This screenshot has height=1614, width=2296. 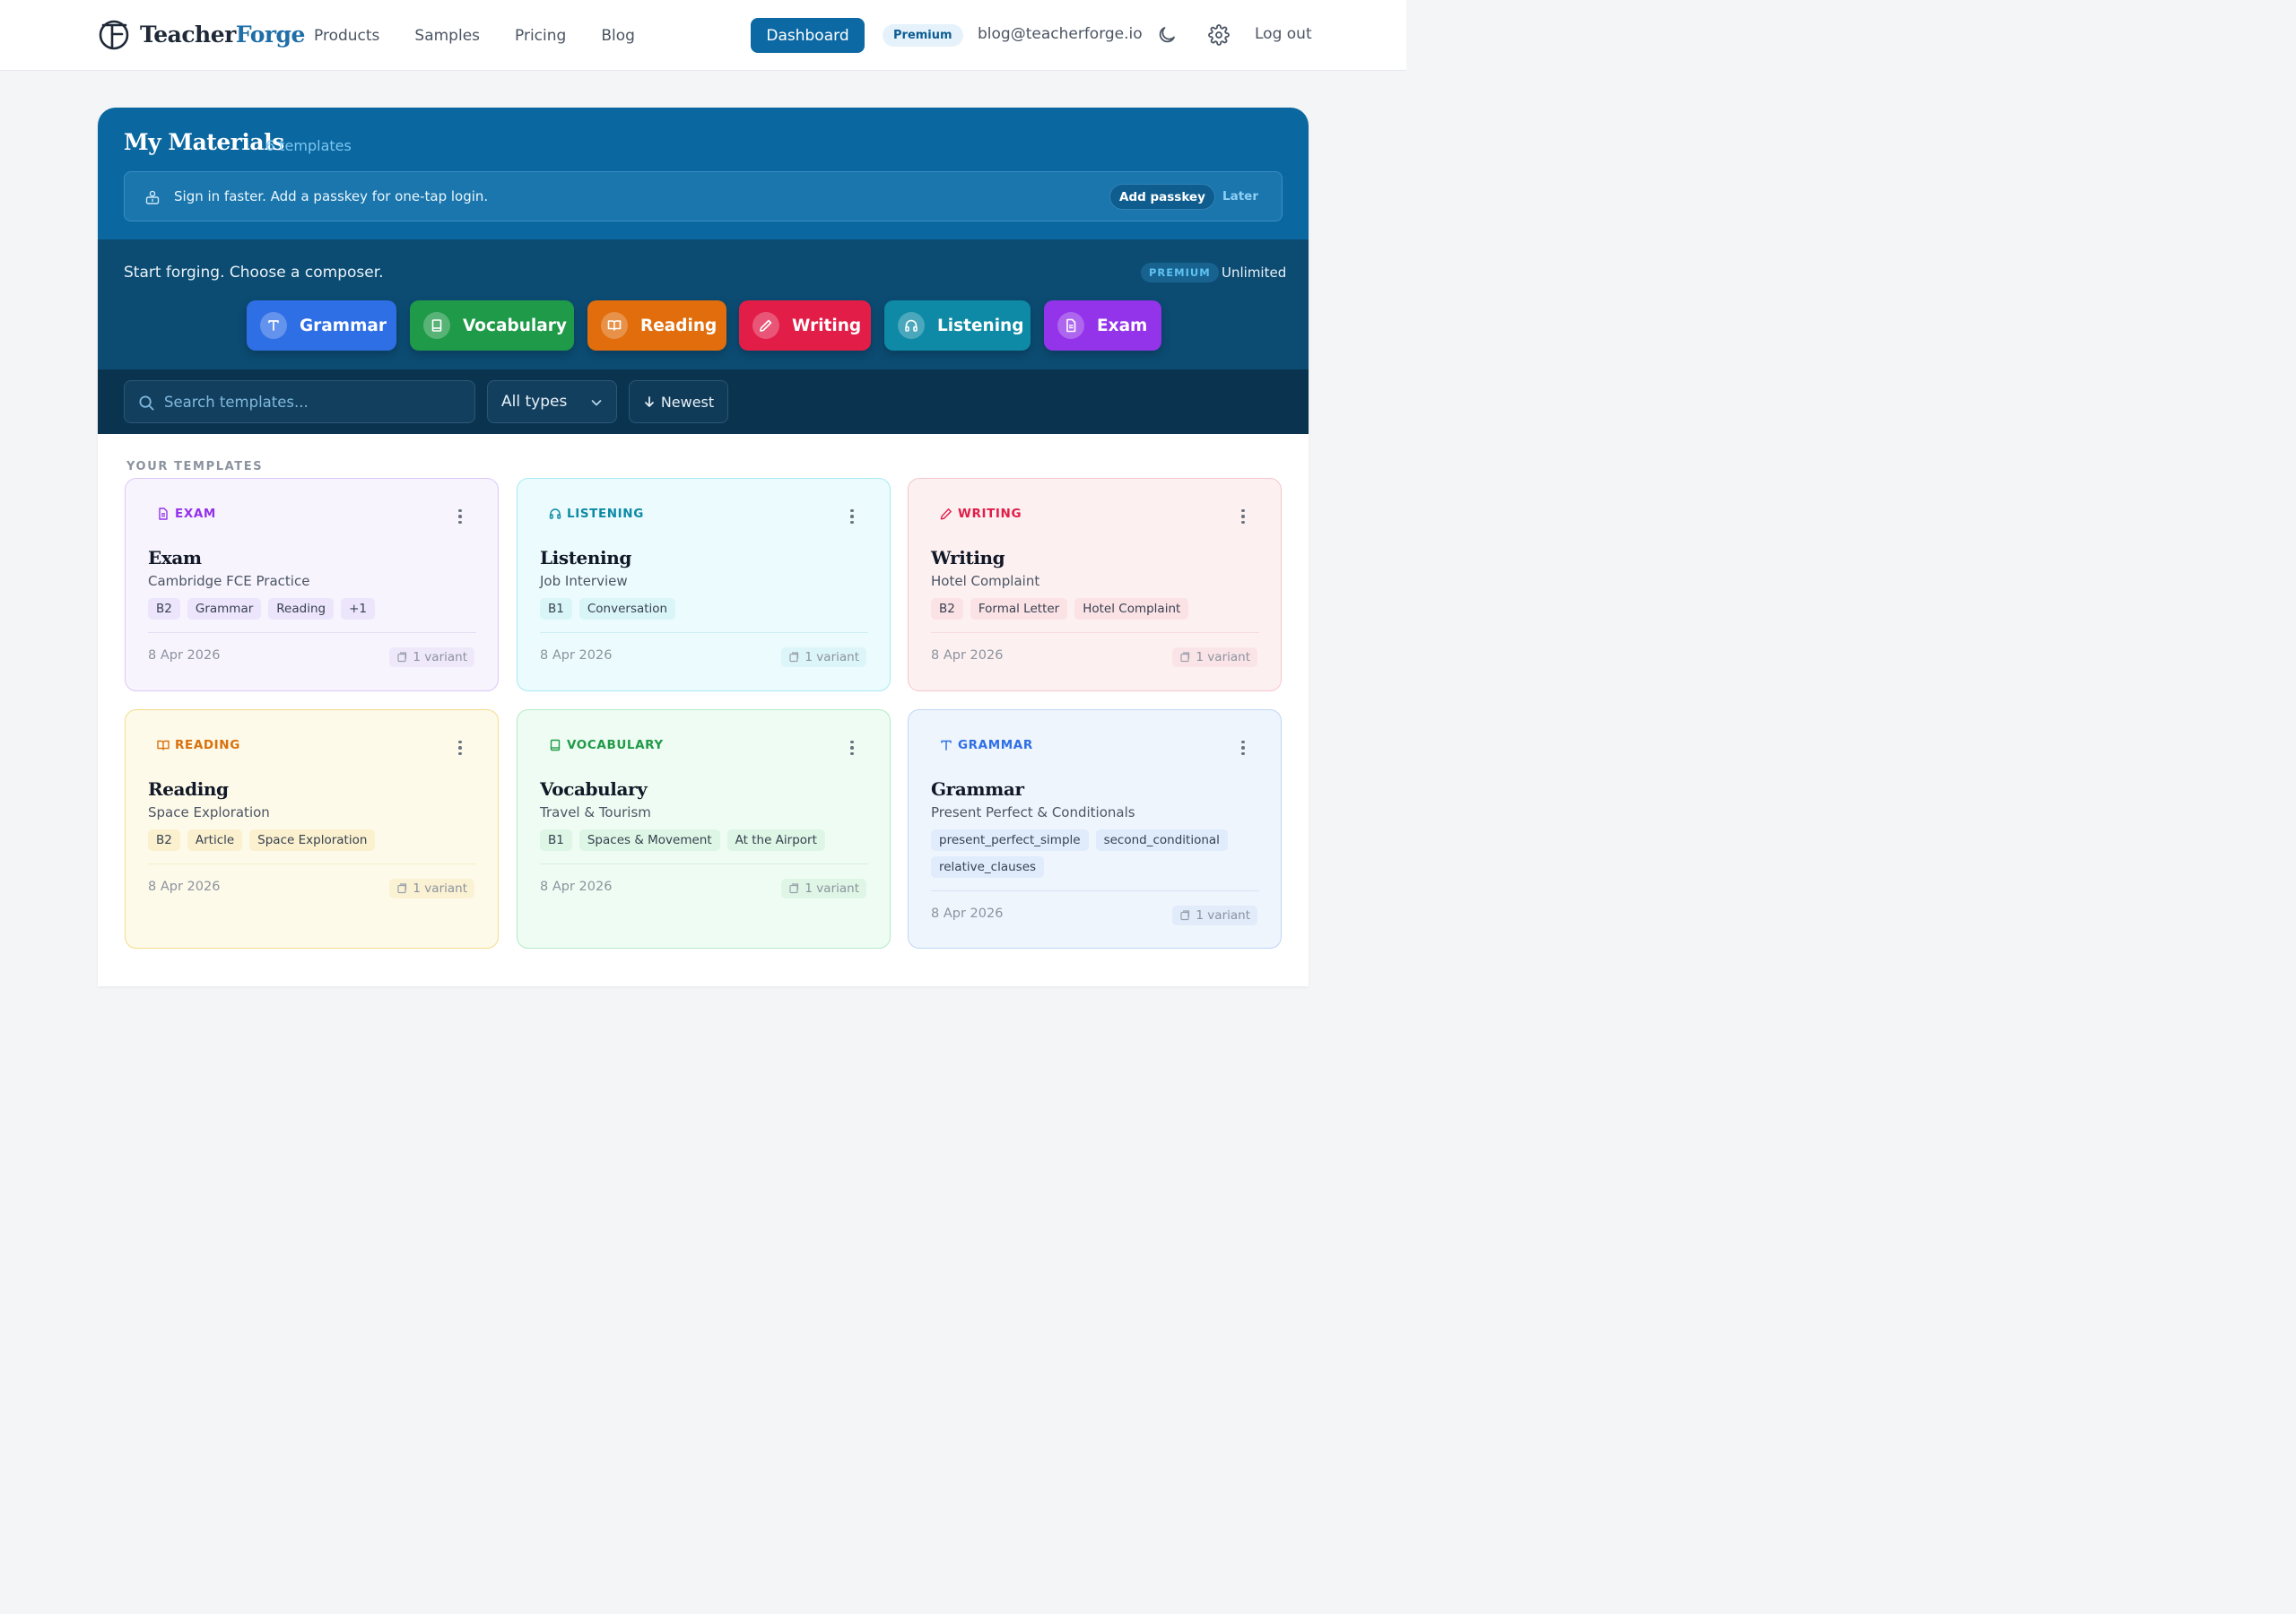 What do you see at coordinates (649, 401) in the screenshot?
I see `arrow-down-icon` at bounding box center [649, 401].